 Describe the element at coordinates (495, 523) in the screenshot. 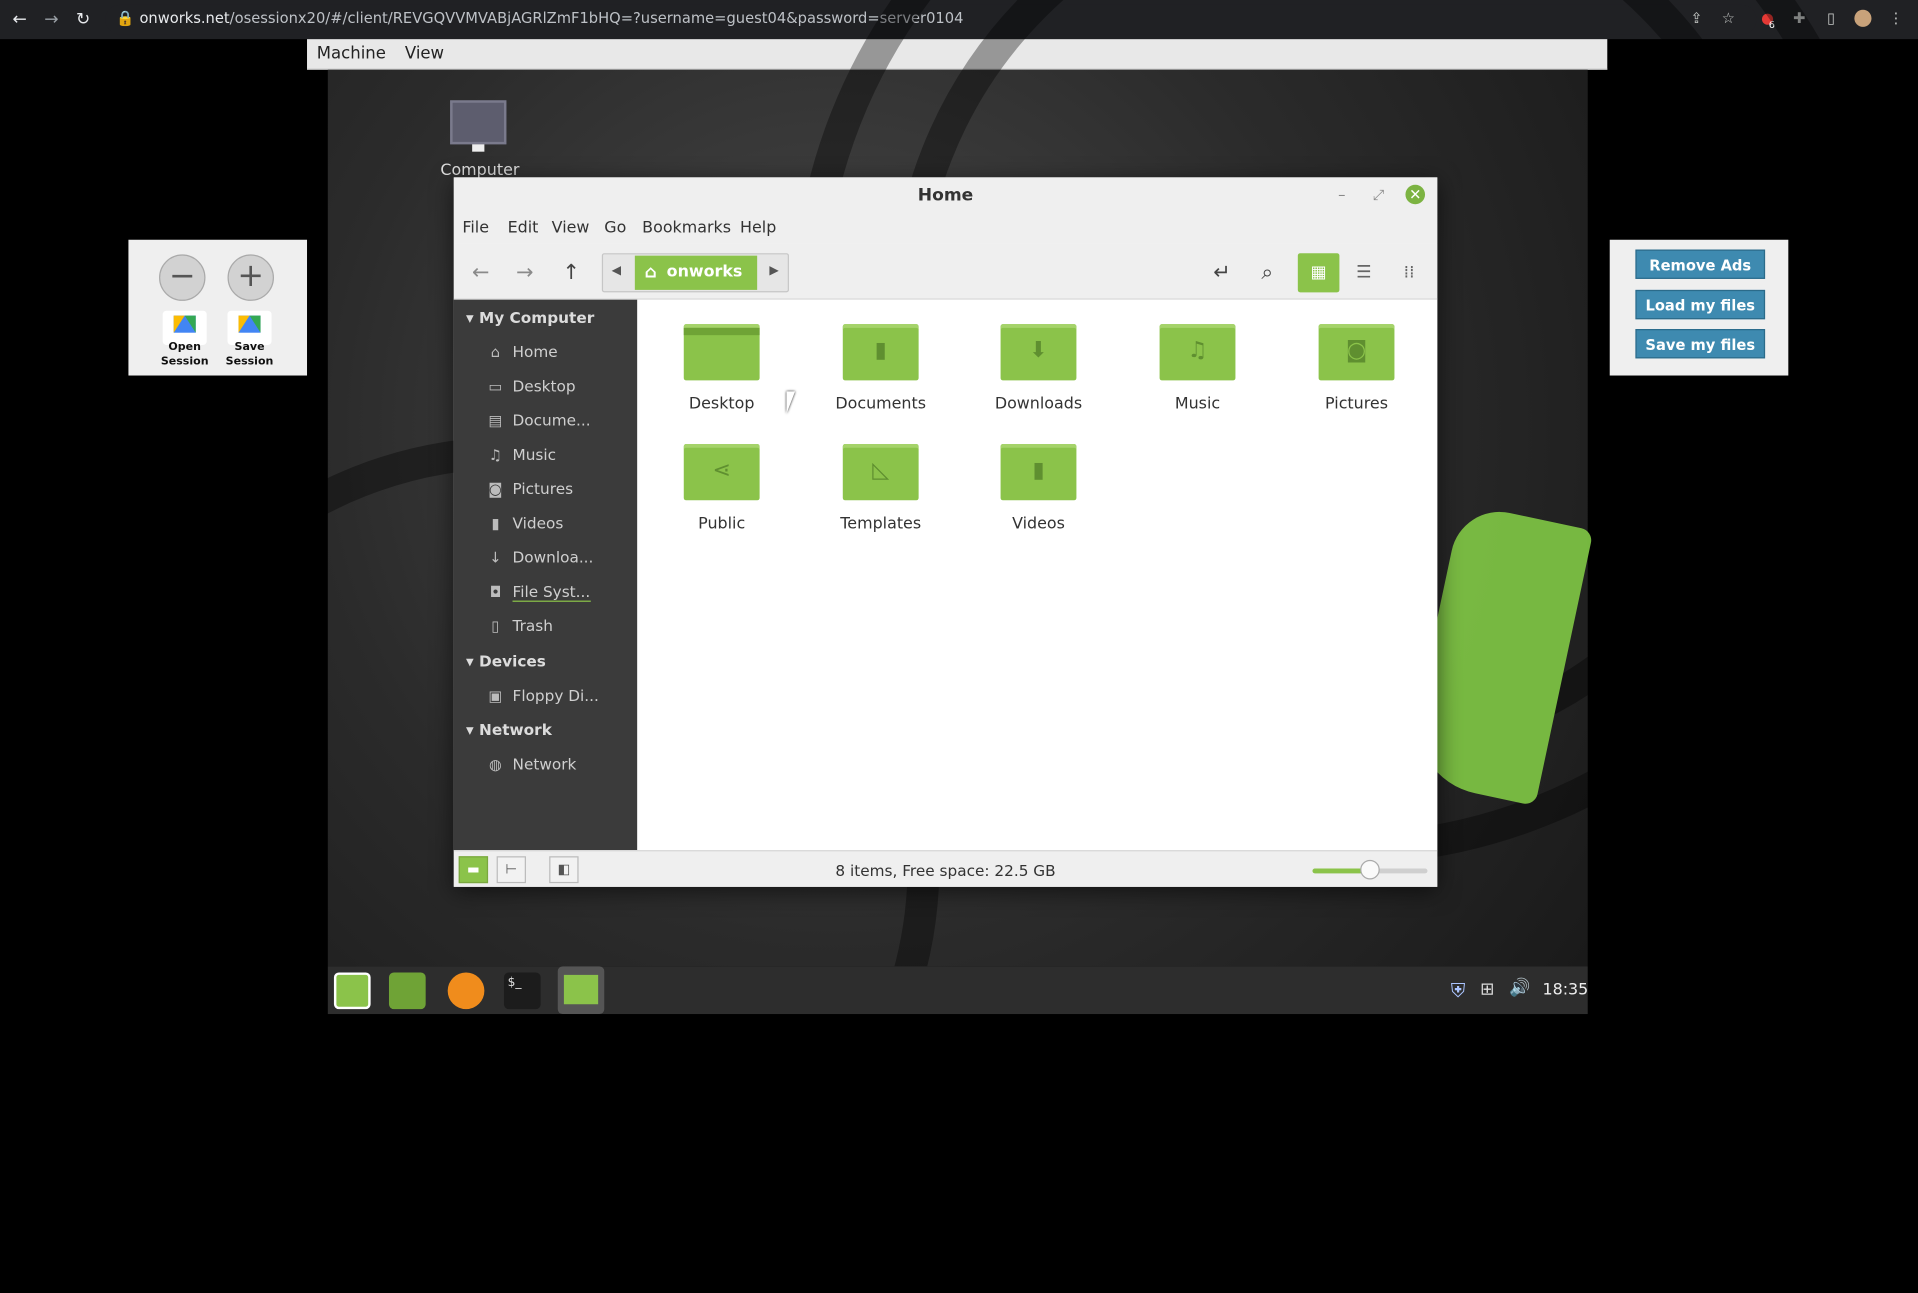

I see `film-icon: ▮` at that location.